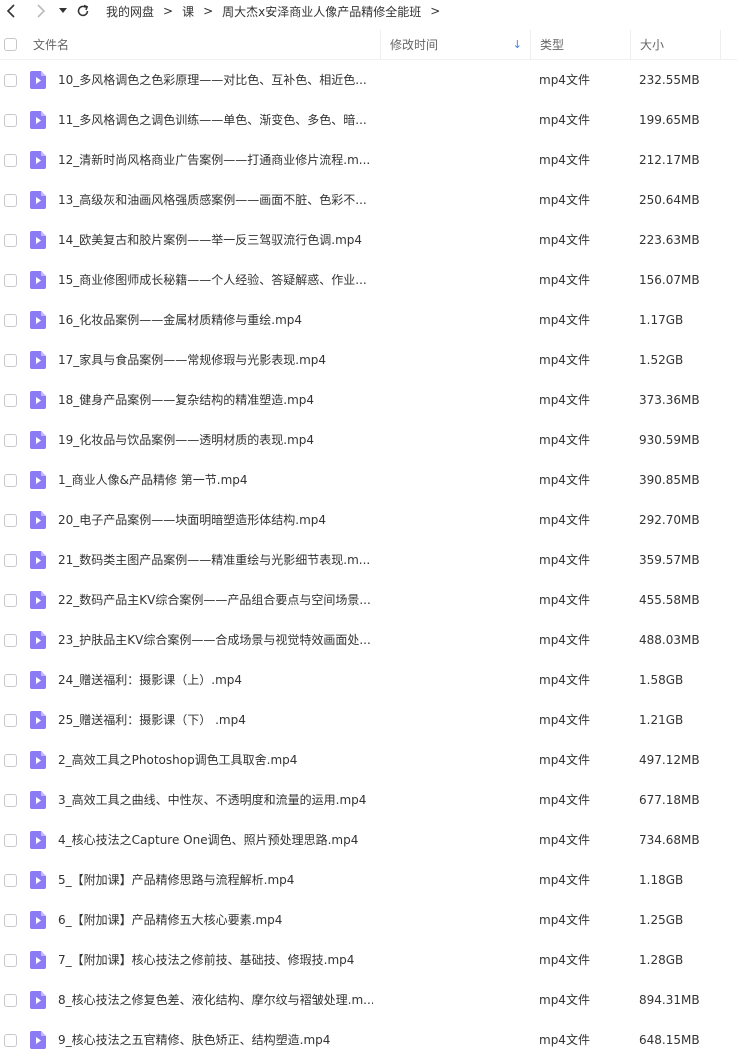 This screenshot has height=1060, width=737. I want to click on file-name: 5_【附加课】产品精修思路与流程解析.mp4, so click(215, 880).